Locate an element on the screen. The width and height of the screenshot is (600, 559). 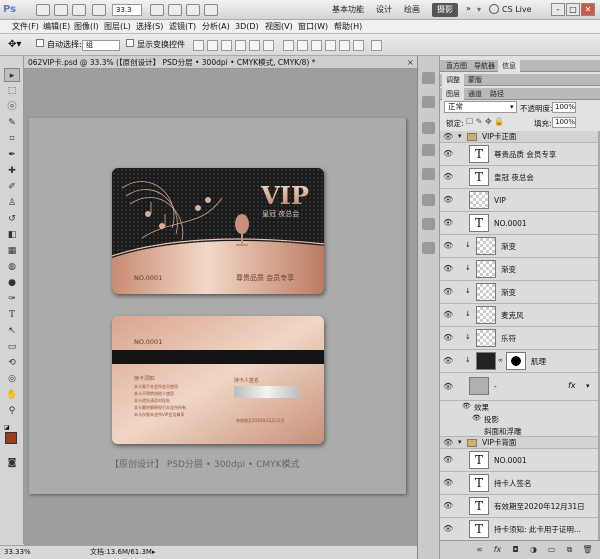
layer-name: VIP is located at coordinates (500, 200).